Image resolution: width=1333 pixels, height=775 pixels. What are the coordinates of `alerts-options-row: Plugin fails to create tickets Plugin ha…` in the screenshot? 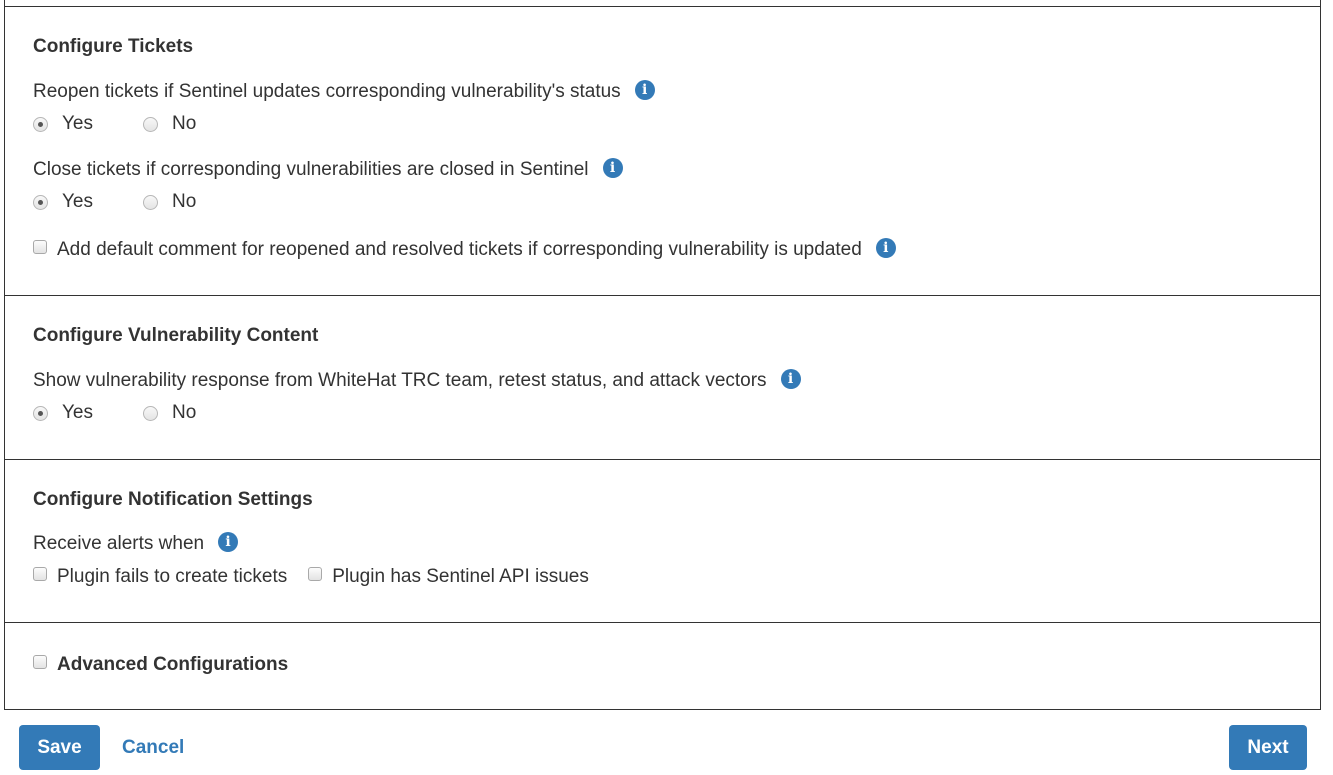 It's located at (311, 577).